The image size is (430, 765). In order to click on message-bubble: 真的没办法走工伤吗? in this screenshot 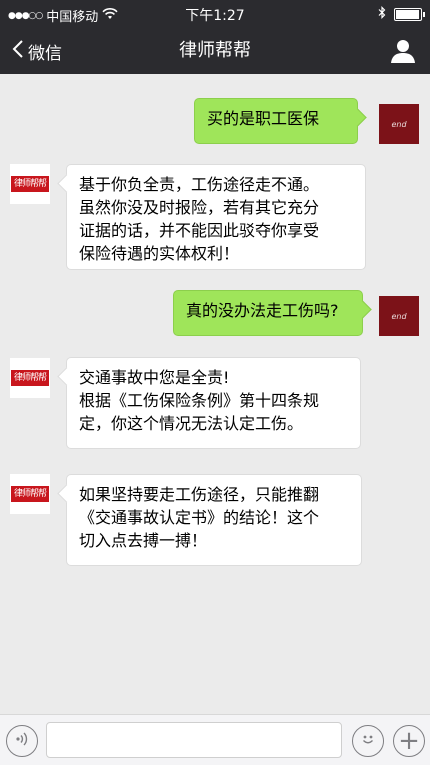, I will do `click(268, 313)`.